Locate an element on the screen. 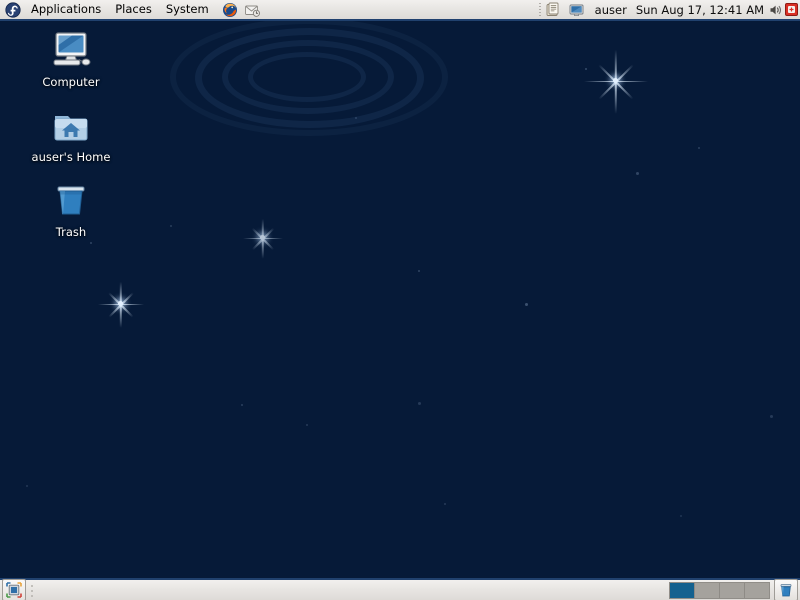 The height and width of the screenshot is (600, 800). desktop-icon-trash: Trash is located at coordinates (71, 208).